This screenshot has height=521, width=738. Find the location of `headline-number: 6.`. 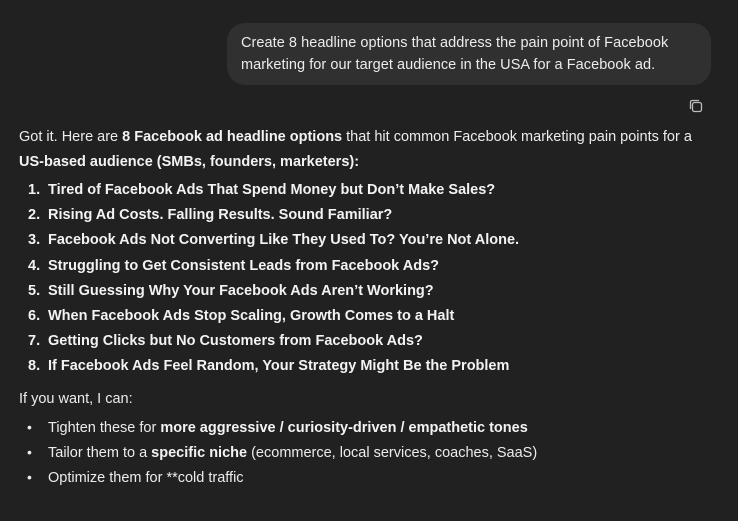

headline-number: 6. is located at coordinates (34, 315).